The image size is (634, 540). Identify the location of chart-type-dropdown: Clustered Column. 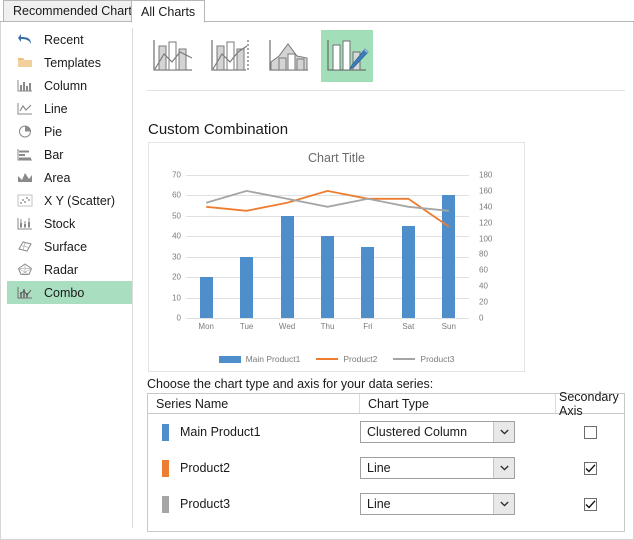
(437, 432).